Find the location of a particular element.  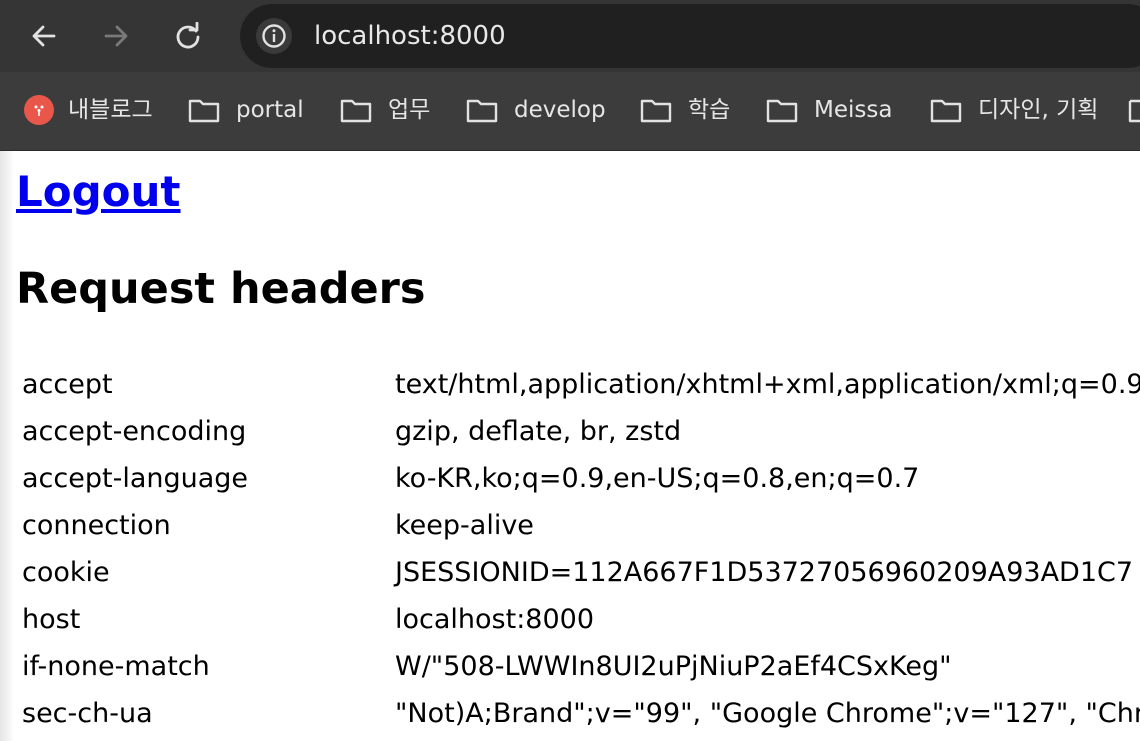

bookmark-folder-portal: portal is located at coordinates (246, 110).